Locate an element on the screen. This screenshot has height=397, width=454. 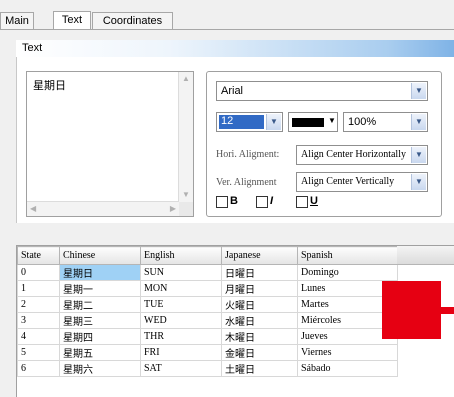
cell-japanese: 木曜日 is located at coordinates (259, 336).